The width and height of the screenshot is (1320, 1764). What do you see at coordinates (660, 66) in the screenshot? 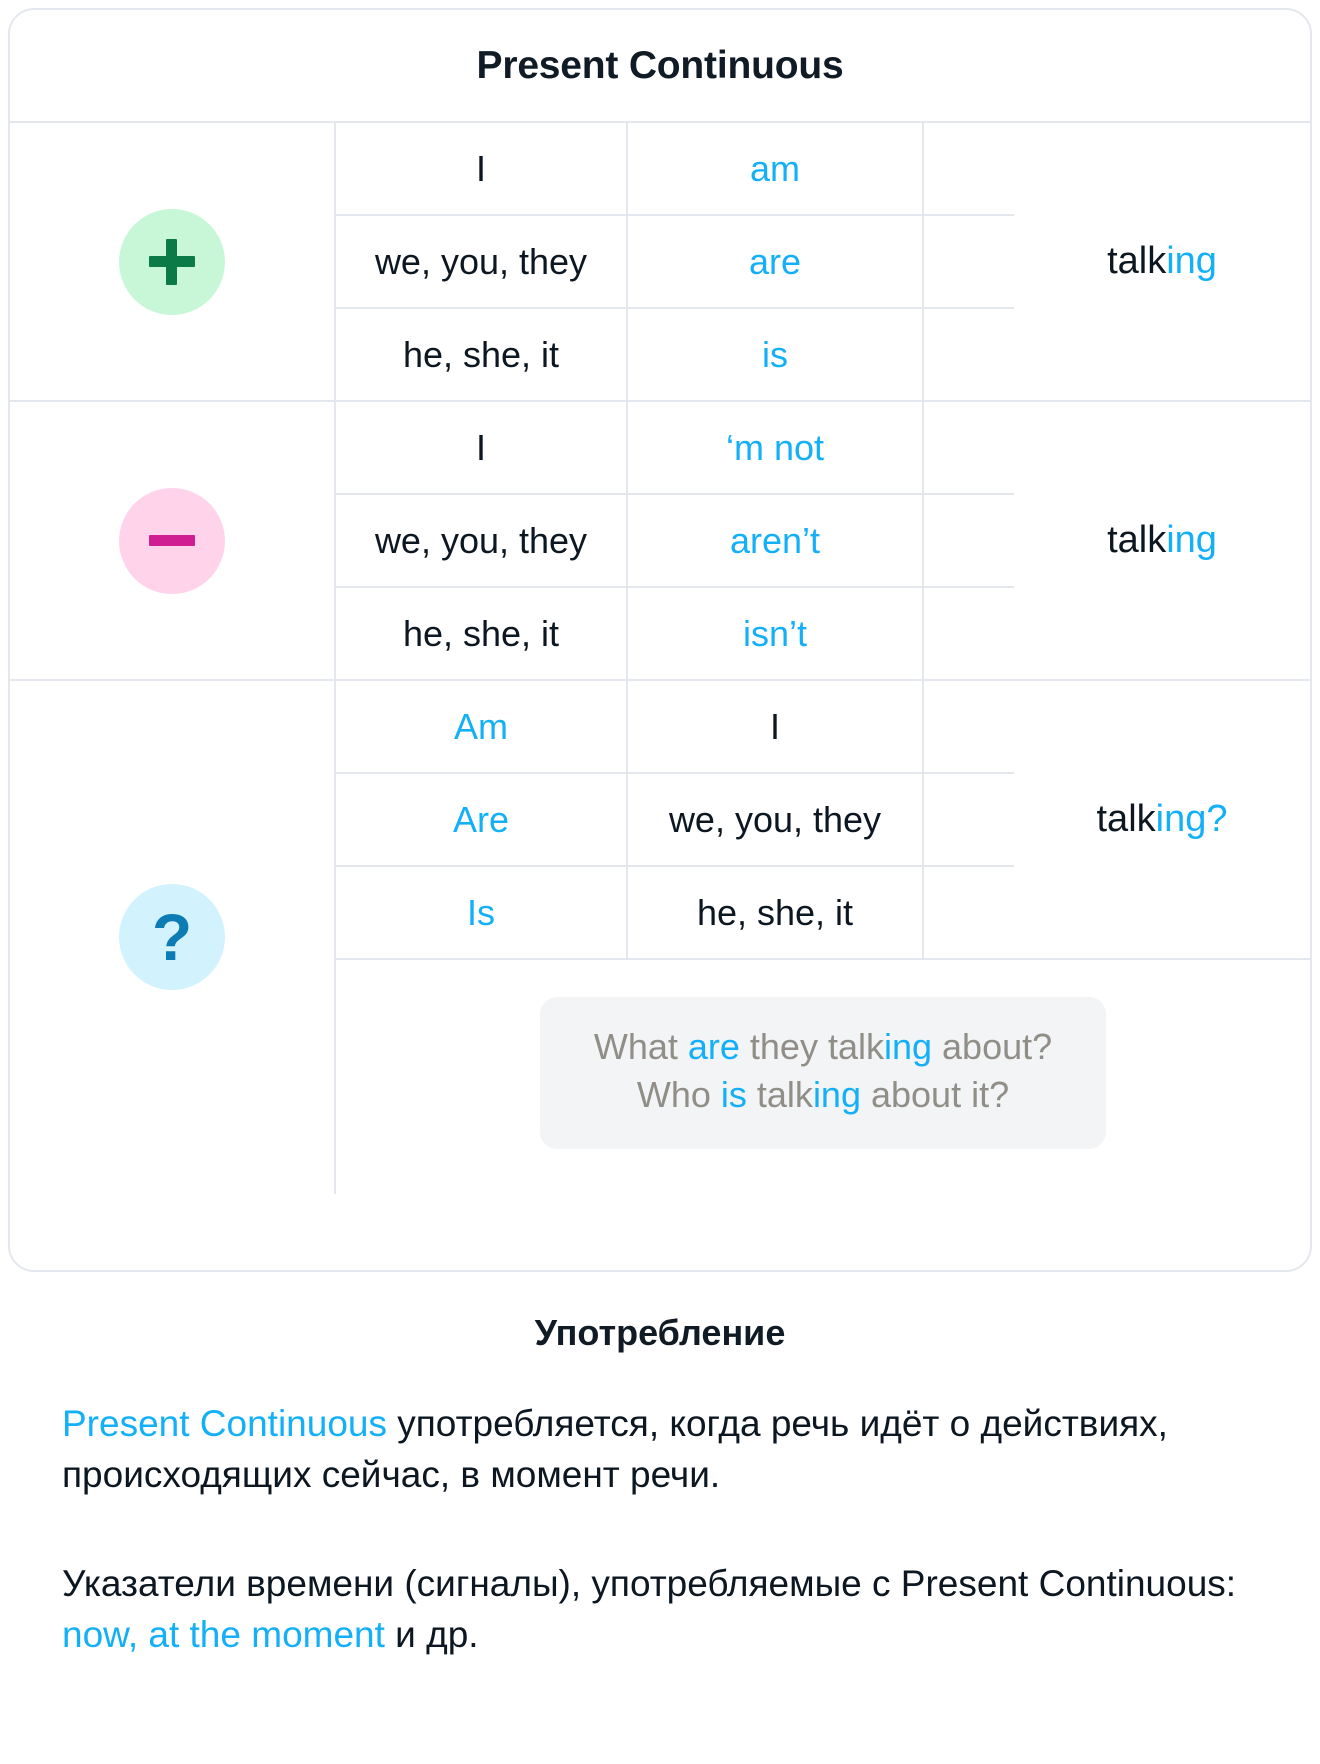
I see `page-title: Present Continuous` at bounding box center [660, 66].